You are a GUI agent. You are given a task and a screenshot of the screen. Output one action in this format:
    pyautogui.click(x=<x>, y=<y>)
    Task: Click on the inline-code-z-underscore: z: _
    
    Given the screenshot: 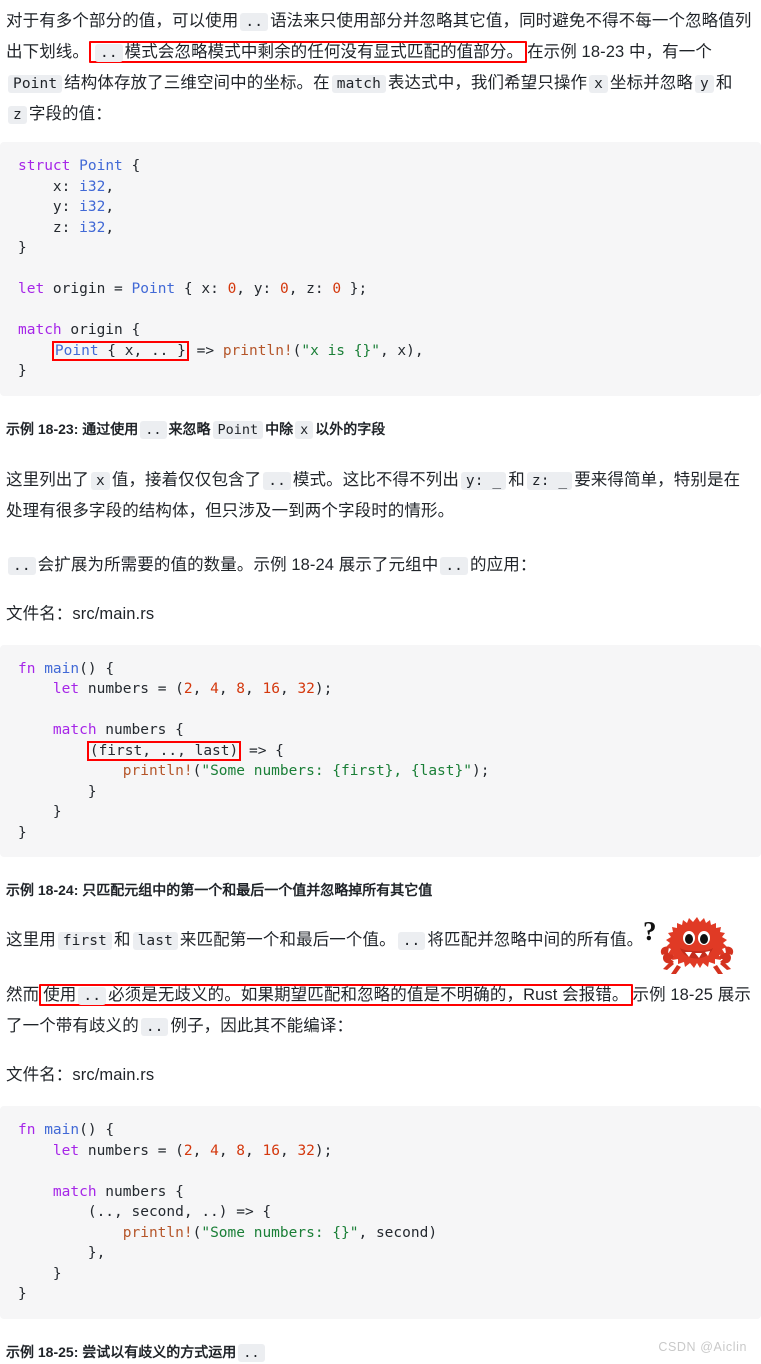 What is the action you would take?
    pyautogui.click(x=549, y=480)
    